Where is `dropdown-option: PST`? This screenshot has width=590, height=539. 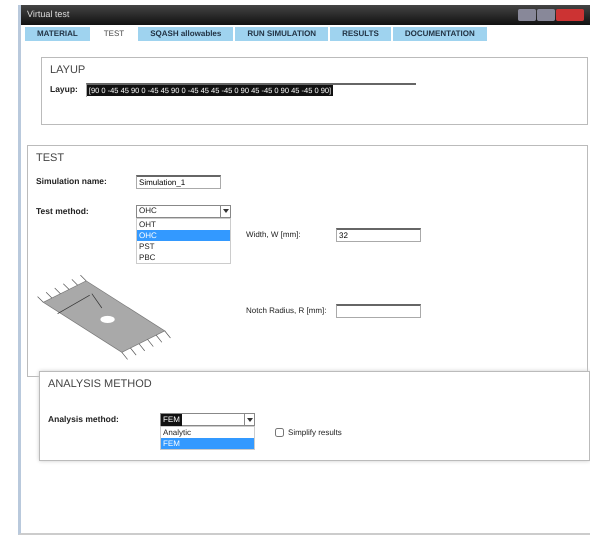 dropdown-option: PST is located at coordinates (183, 246).